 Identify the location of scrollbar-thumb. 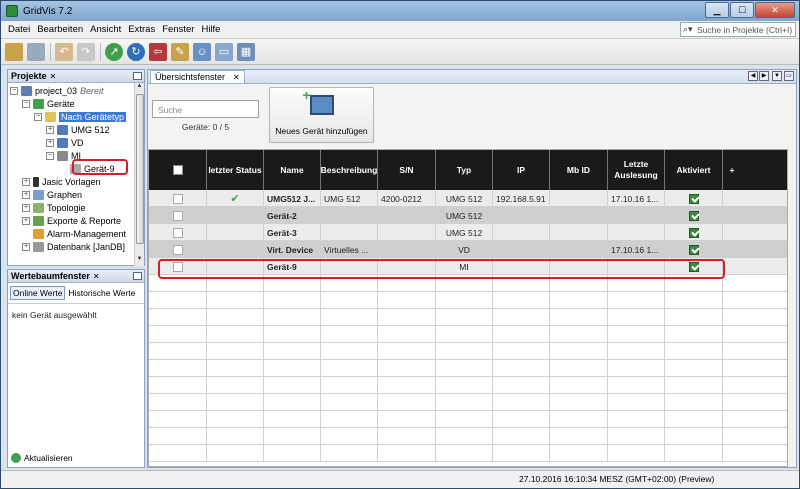
(140, 169).